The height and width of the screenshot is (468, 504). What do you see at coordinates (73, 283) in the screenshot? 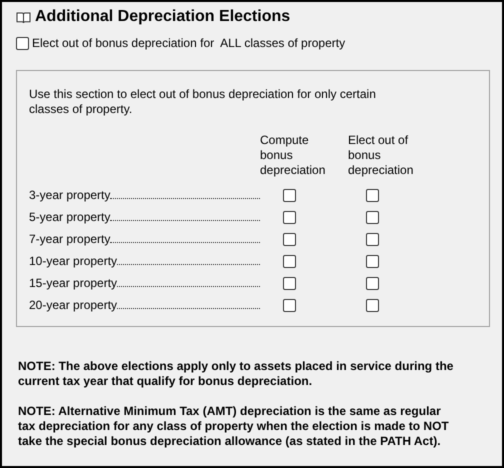
I see `row-label: 15-year property` at bounding box center [73, 283].